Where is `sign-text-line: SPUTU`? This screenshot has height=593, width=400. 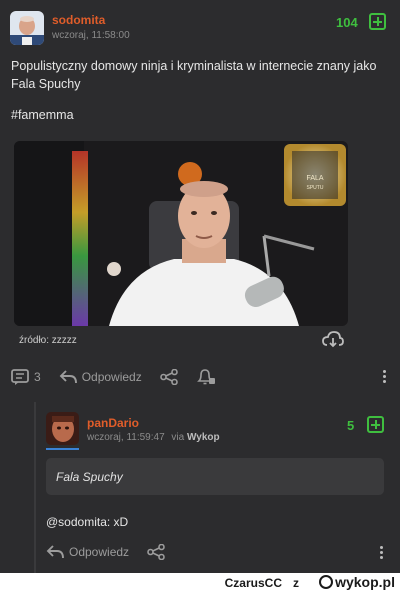 sign-text-line: SPUTU is located at coordinates (315, 188).